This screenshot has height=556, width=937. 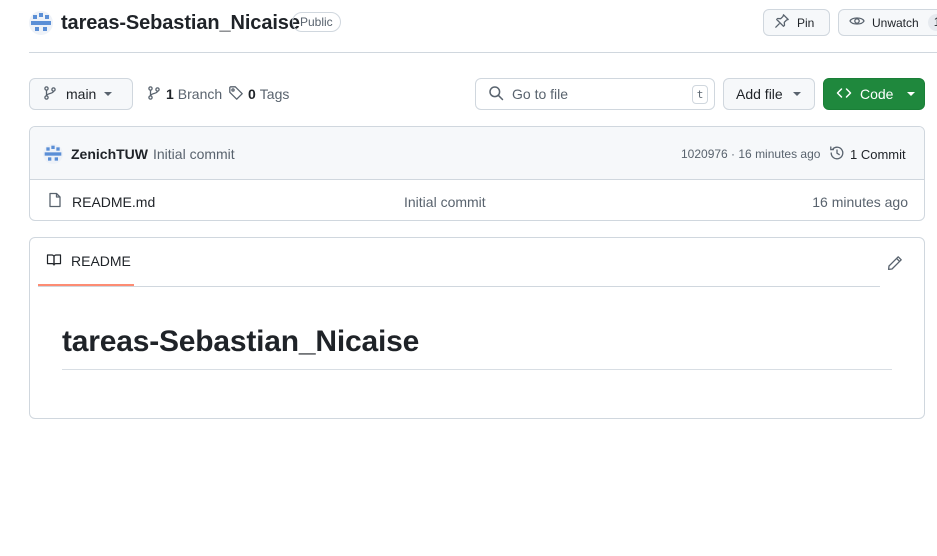 What do you see at coordinates (236, 94) in the screenshot?
I see `tag-icon` at bounding box center [236, 94].